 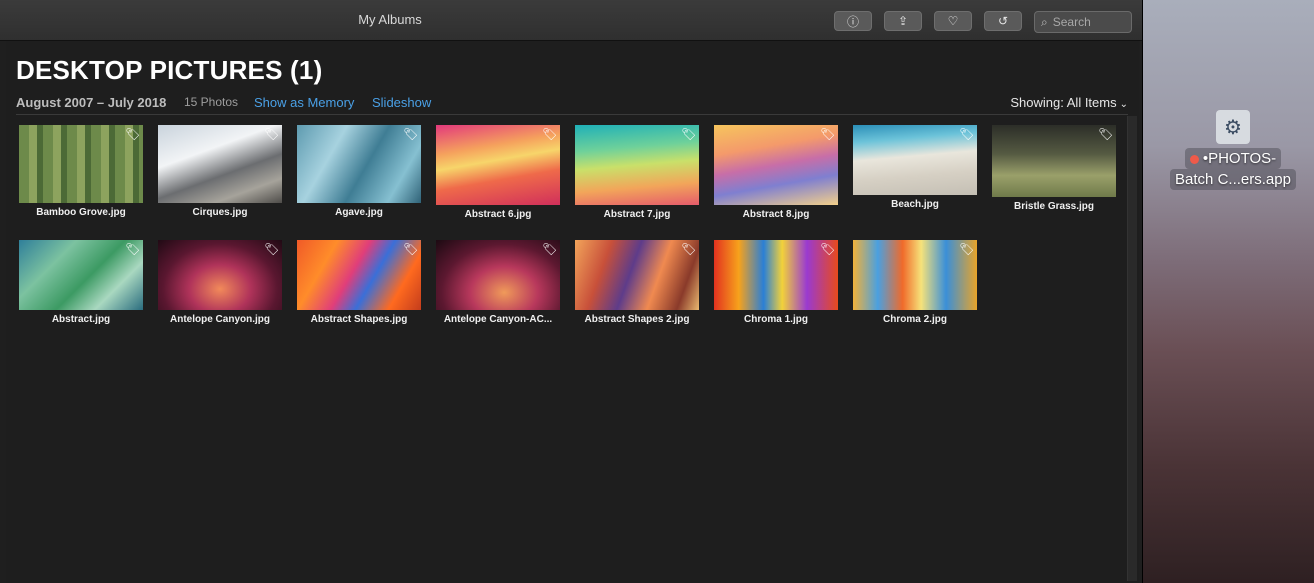 I want to click on app-label-line2: Batch C...ers.app, so click(x=1233, y=179).